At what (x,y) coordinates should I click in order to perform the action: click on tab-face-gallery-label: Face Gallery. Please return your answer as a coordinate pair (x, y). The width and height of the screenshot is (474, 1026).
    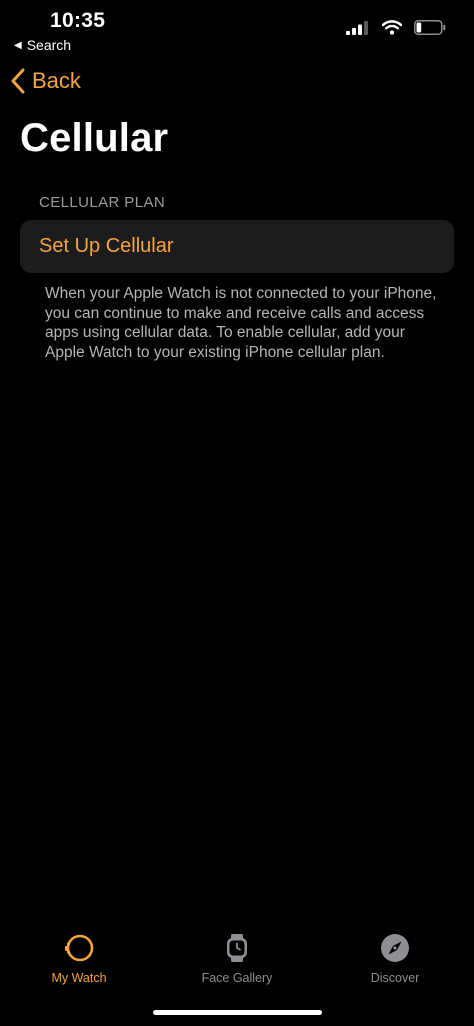
    Looking at the image, I should click on (237, 978).